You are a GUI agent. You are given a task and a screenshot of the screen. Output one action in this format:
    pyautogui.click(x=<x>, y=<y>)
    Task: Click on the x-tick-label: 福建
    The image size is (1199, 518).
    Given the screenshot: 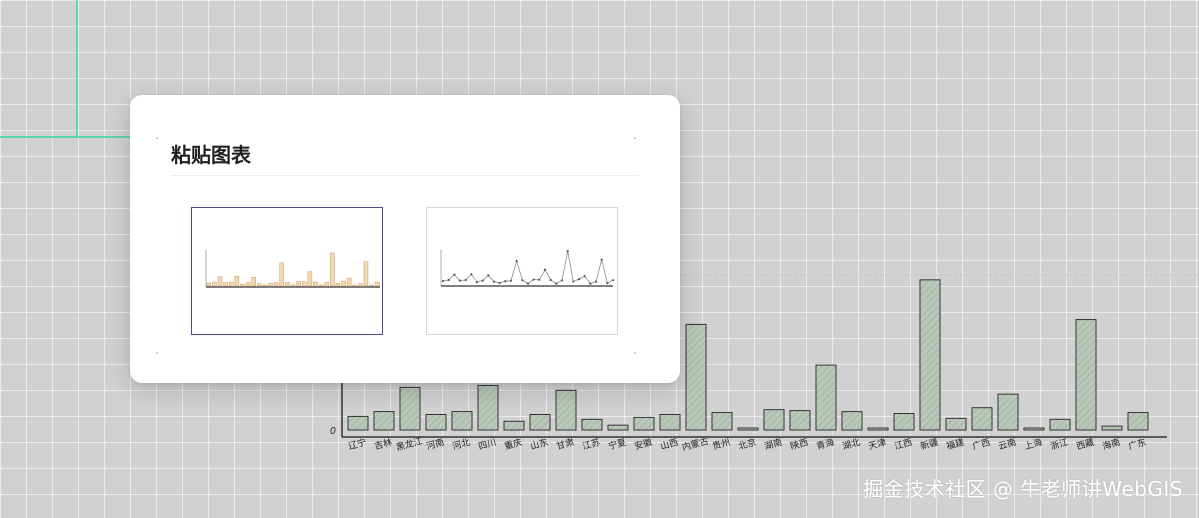 What is the action you would take?
    pyautogui.click(x=955, y=443)
    